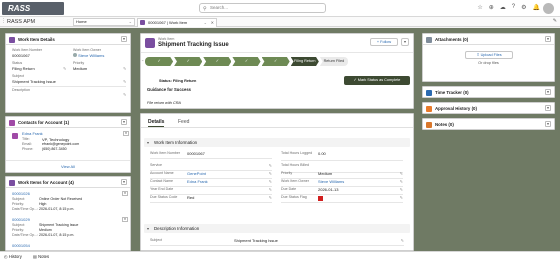  Describe the element at coordinates (277, 228) in the screenshot. I see `section-description-information: ▾ Description Information` at that location.